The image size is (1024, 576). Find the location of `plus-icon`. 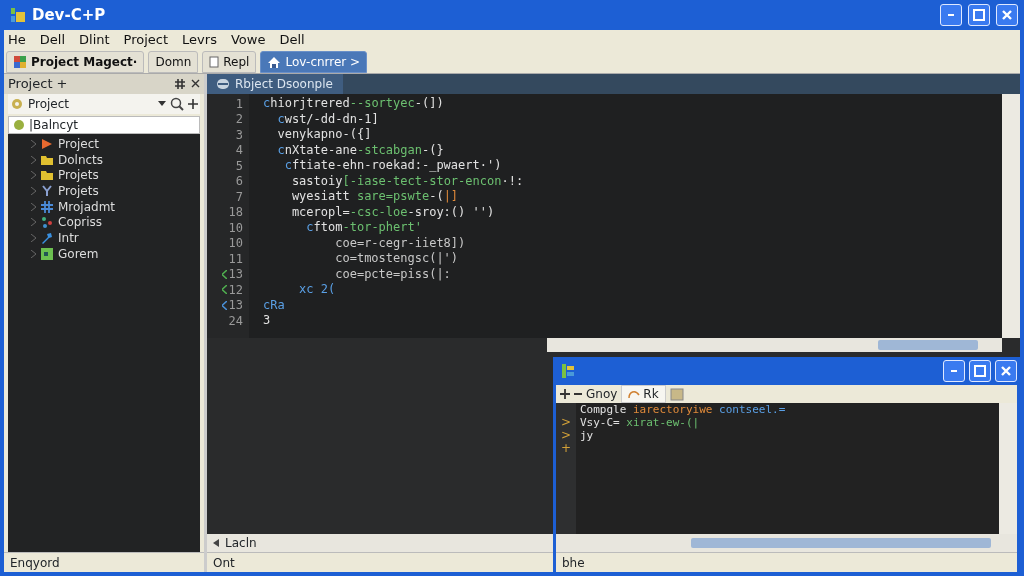

plus-icon is located at coordinates (193, 104).